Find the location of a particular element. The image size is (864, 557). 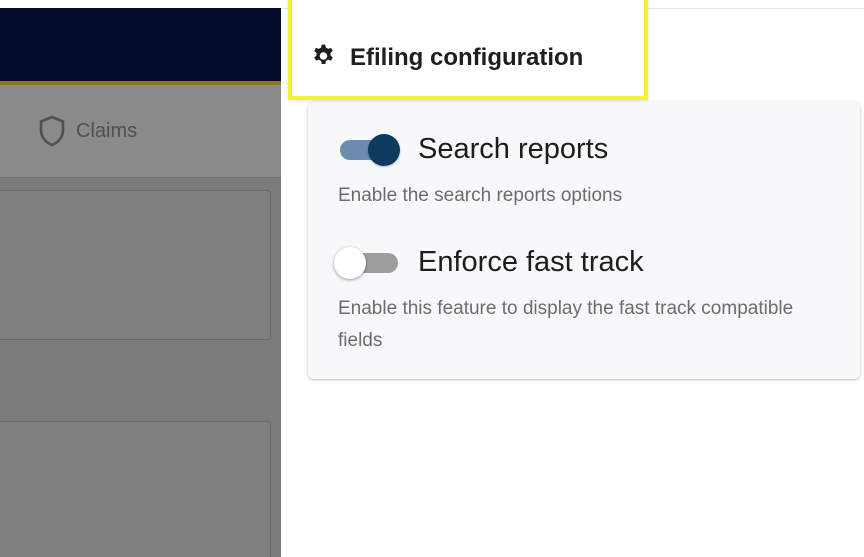

search-reports-toggle is located at coordinates (370, 149).